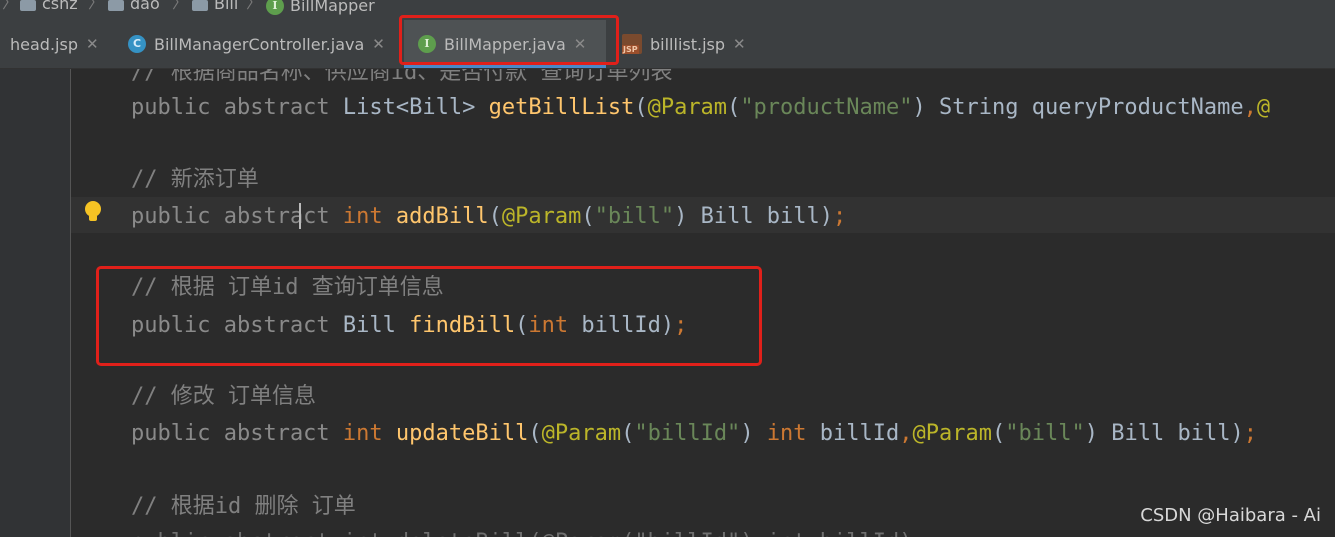 Image resolution: width=1335 pixels, height=537 pixels. What do you see at coordinates (429, 316) in the screenshot?
I see `code-highlight-box` at bounding box center [429, 316].